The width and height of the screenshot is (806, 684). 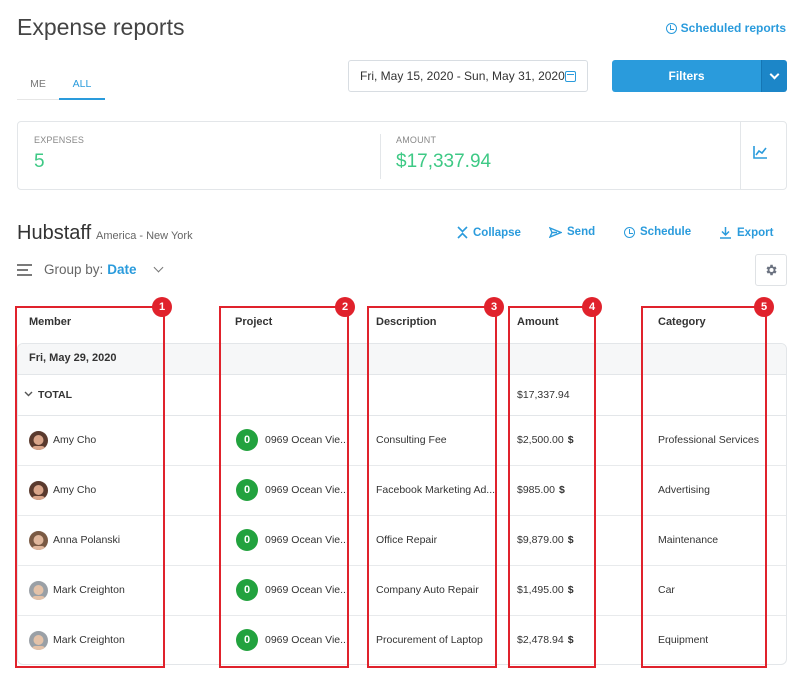 I want to click on chart-toggle-button, so click(x=764, y=156).